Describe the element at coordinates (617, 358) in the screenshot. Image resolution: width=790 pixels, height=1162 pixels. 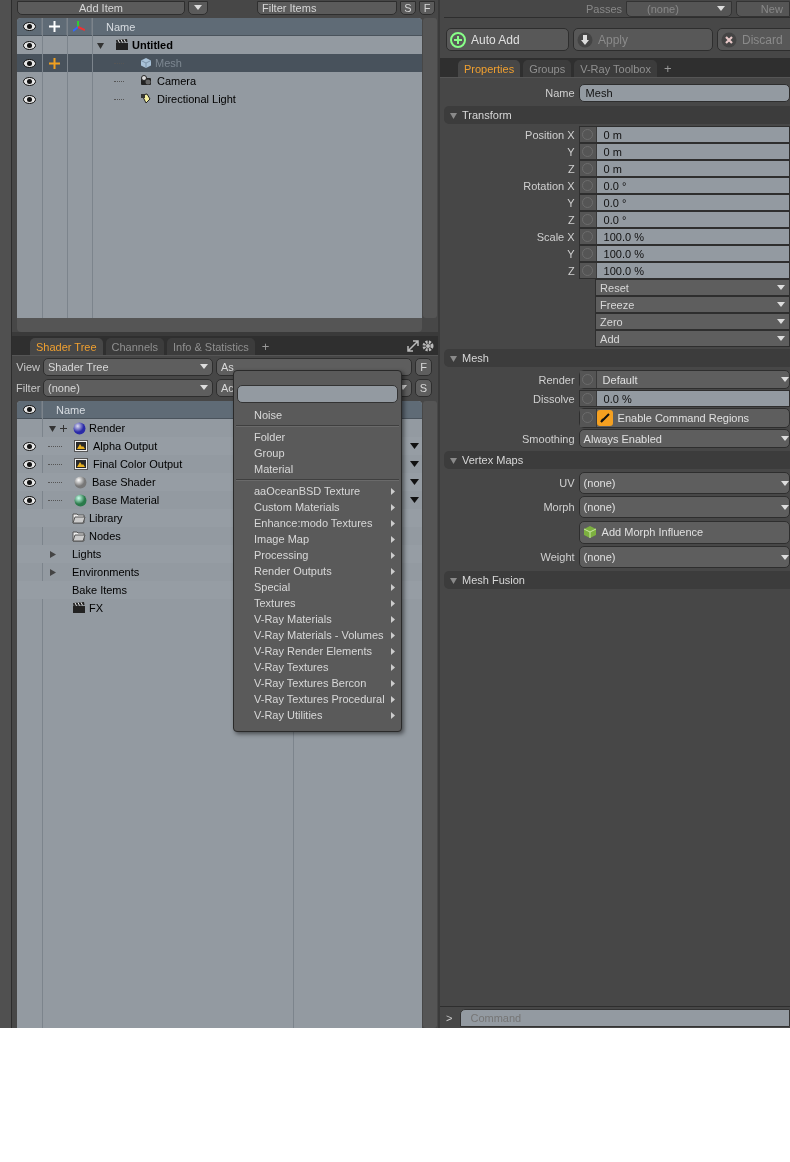
I see `section-header: Mesh` at that location.